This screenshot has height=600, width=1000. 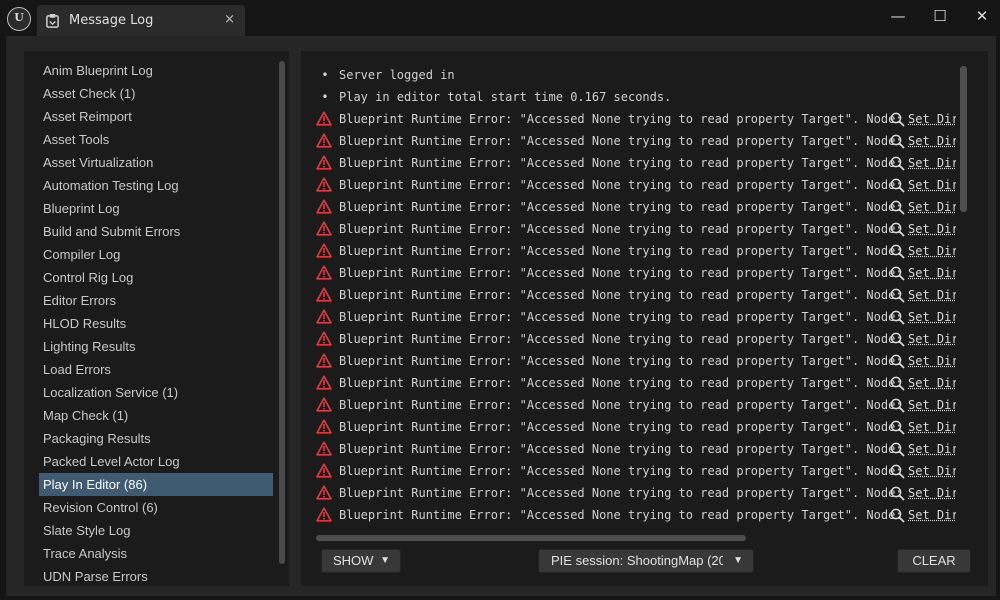 What do you see at coordinates (229, 19) in the screenshot?
I see `tab-close-icon: ×` at bounding box center [229, 19].